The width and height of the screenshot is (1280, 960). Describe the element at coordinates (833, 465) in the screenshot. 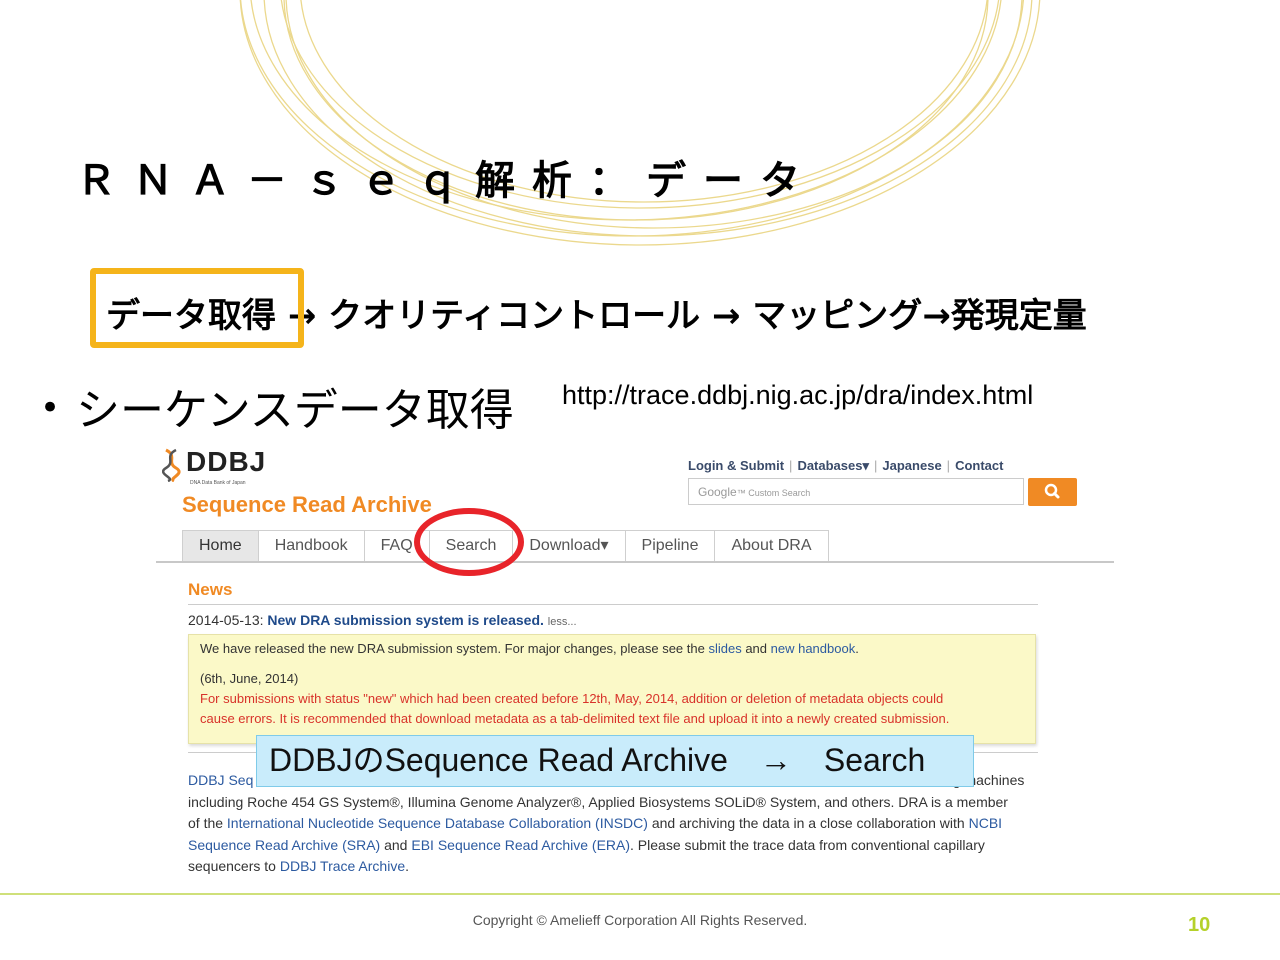

I see `databases-menu: Databases▾` at that location.